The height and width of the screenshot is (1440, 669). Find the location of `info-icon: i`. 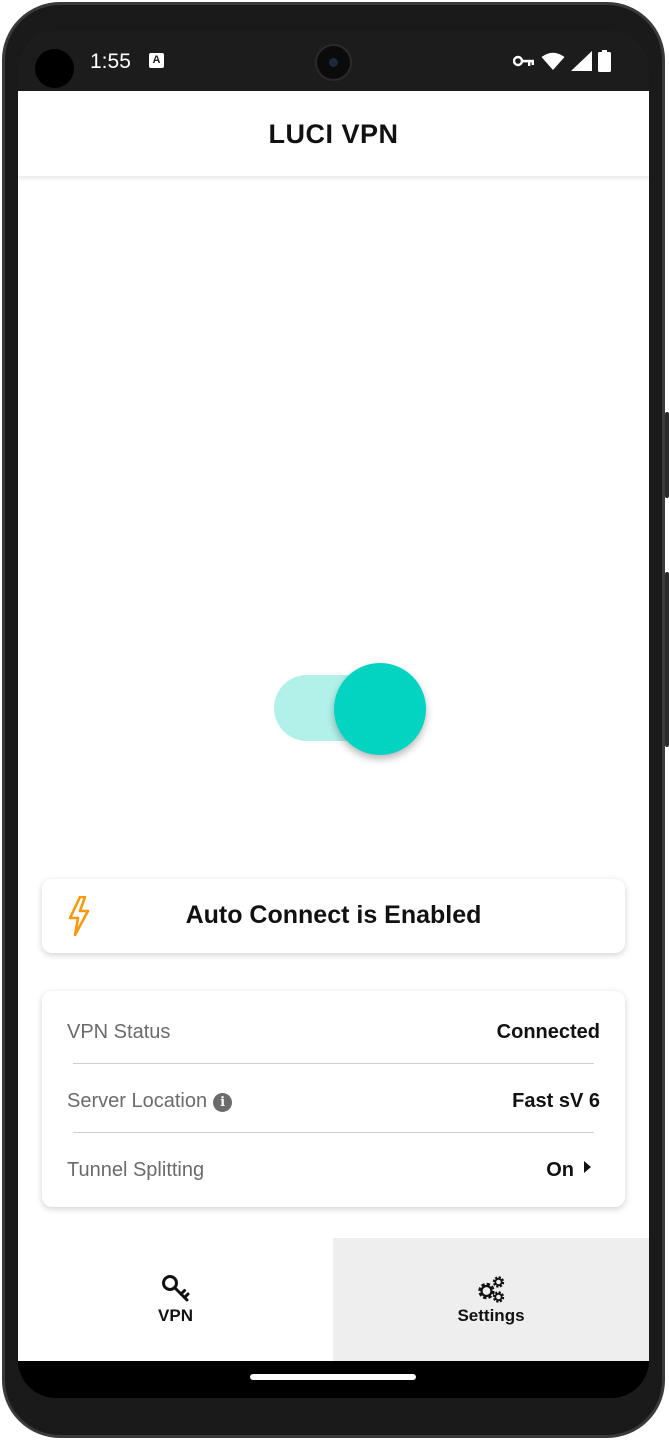

info-icon: i is located at coordinates (223, 1102).